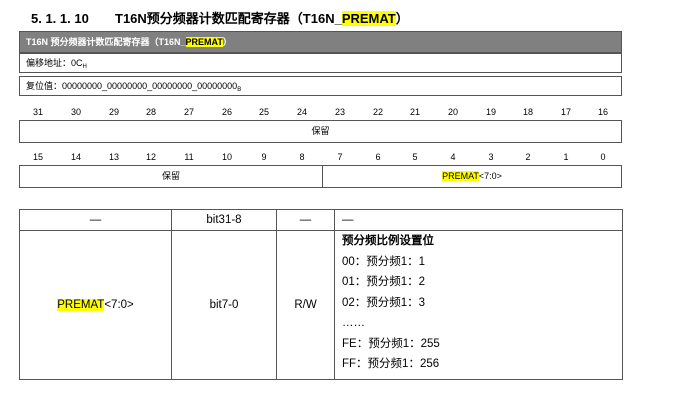 This screenshot has width=696, height=401. I want to click on bit-number: 15, so click(37, 157).